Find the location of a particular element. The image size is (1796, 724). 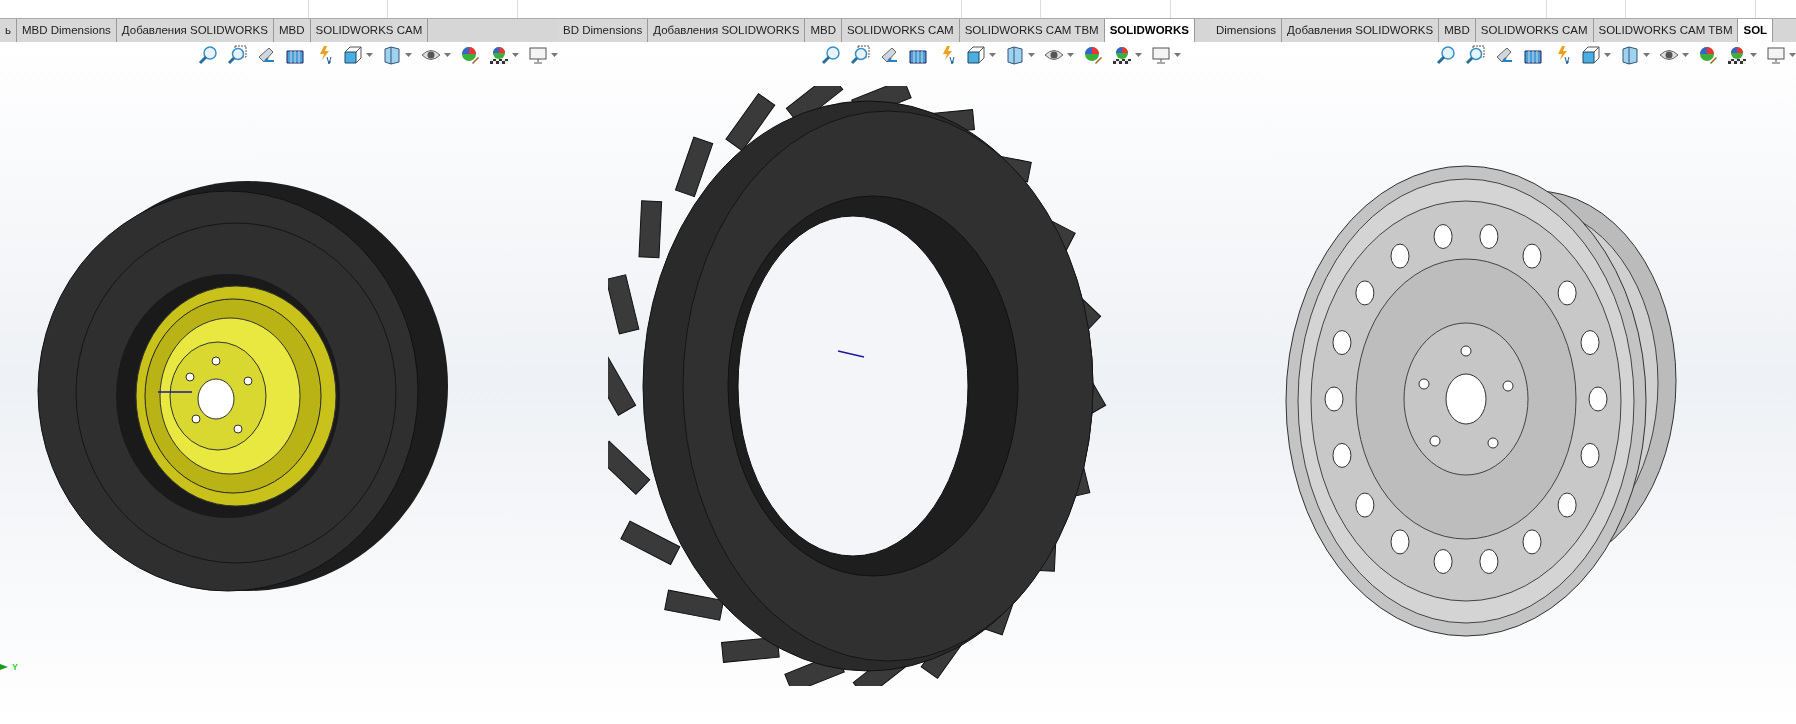

axis-label: Y is located at coordinates (15, 667).